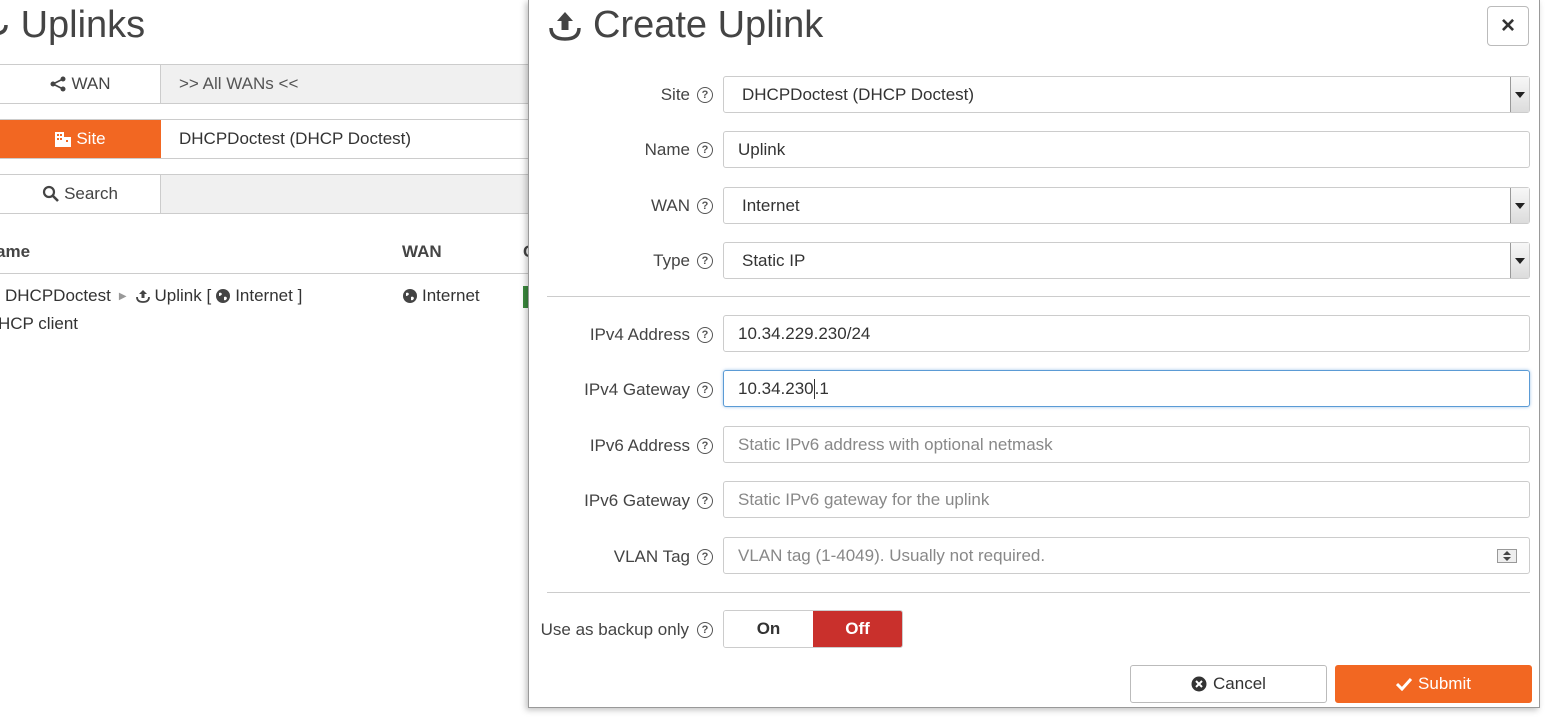 This screenshot has height=724, width=1555. I want to click on site-filter-row: Site DHCPDoctest (DHCP Doctest), so click(264, 139).